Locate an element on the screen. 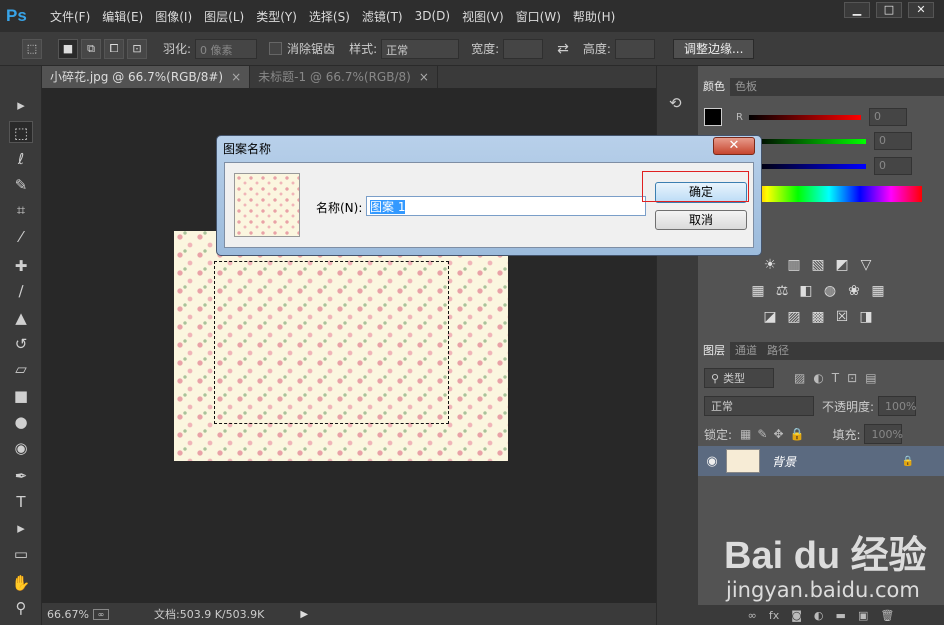 The width and height of the screenshot is (944, 625). history-icon: ⟲ is located at coordinates (675, 103).